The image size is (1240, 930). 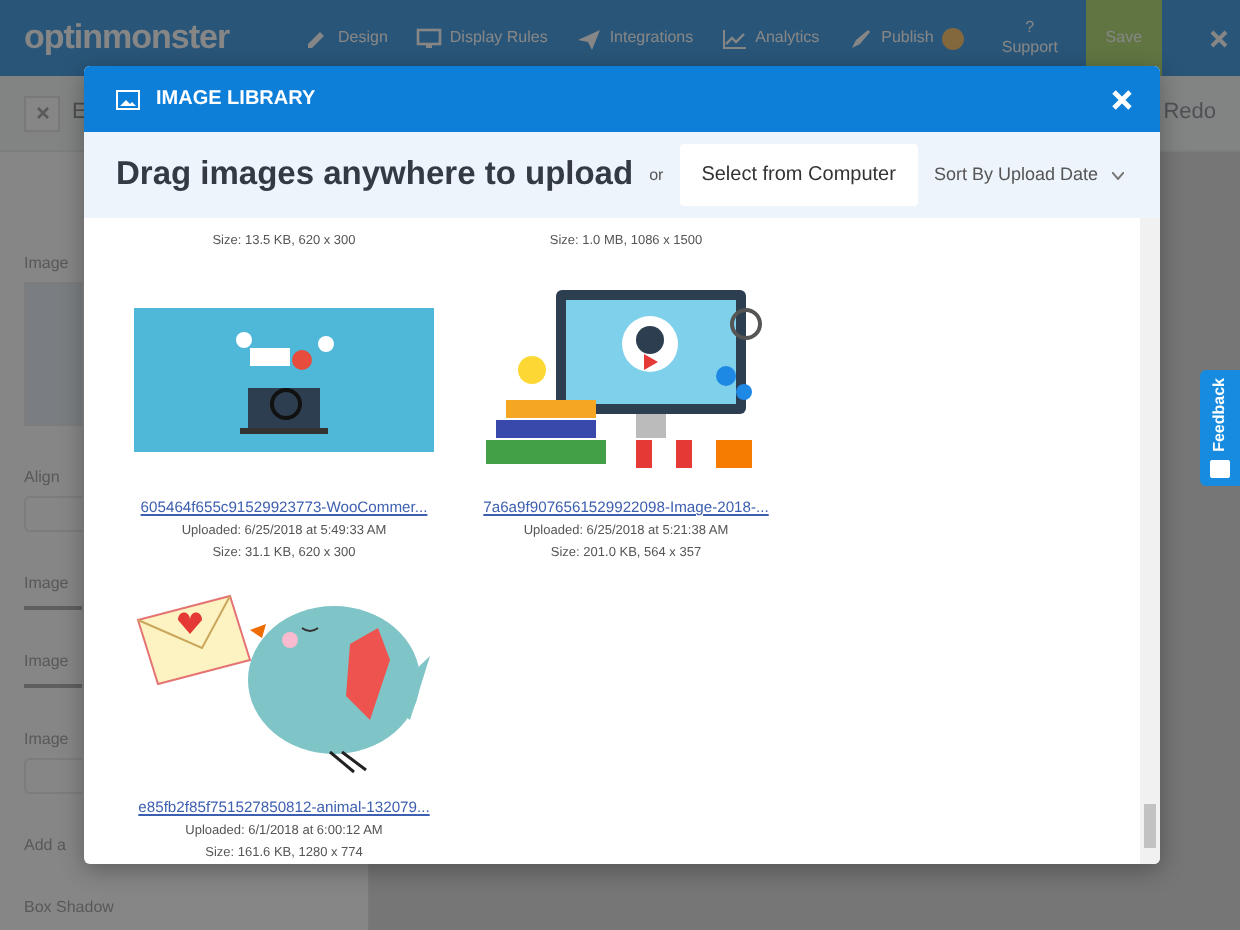 What do you see at coordinates (1028, 175) in the screenshot?
I see `sort-dropdown: Sort By Upload Date` at bounding box center [1028, 175].